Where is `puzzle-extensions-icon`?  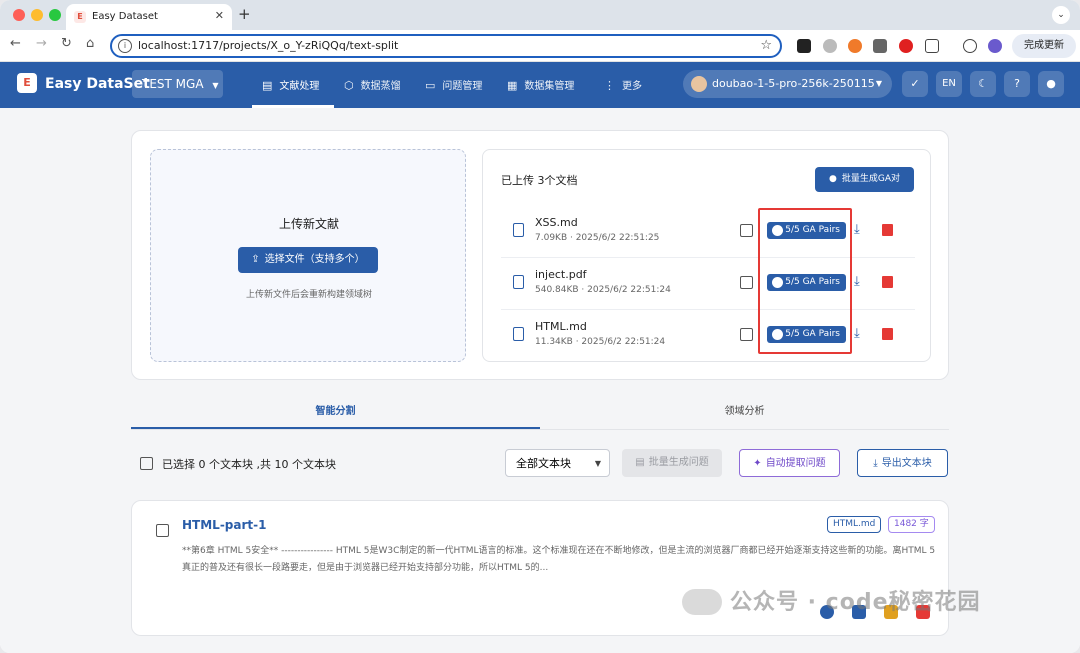 puzzle-extensions-icon is located at coordinates (932, 46).